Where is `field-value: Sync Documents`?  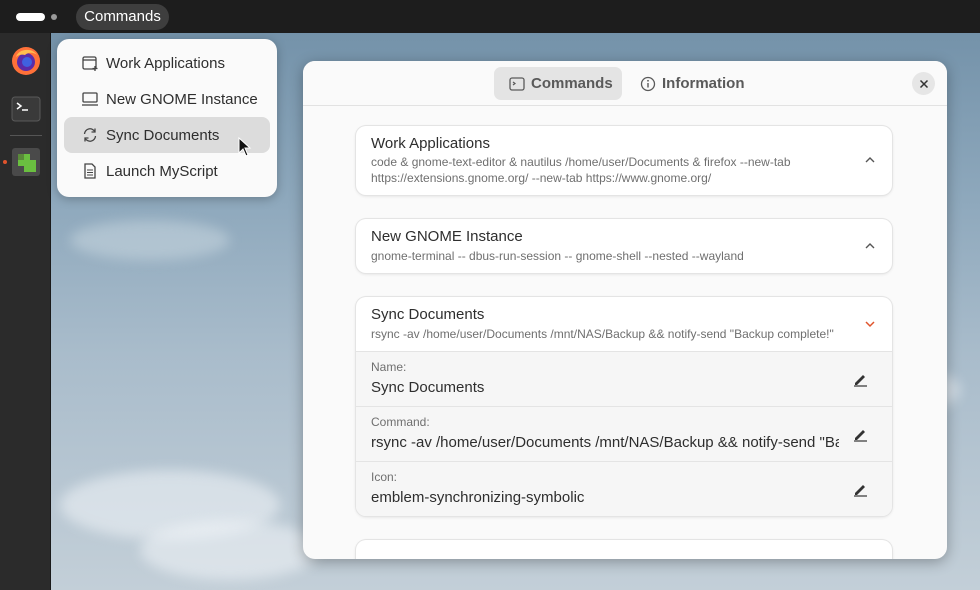
field-value: Sync Documents is located at coordinates (428, 387).